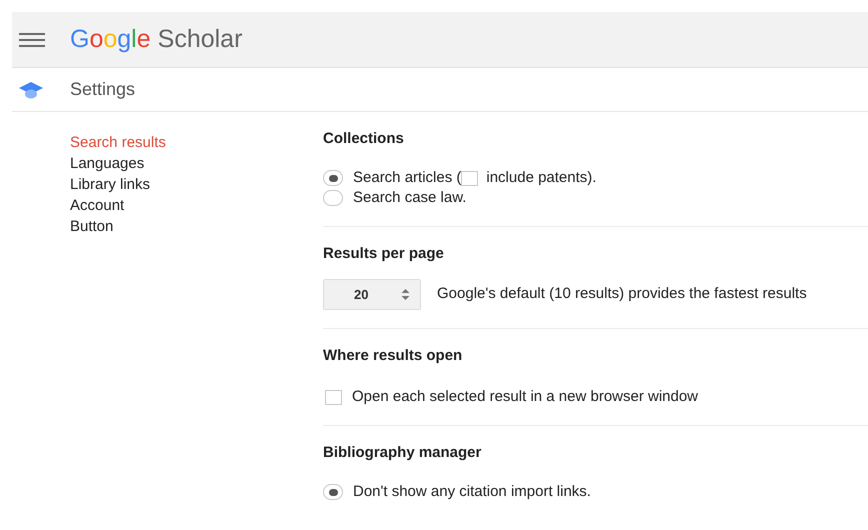  I want to click on sidebar-link: Button, so click(196, 226).